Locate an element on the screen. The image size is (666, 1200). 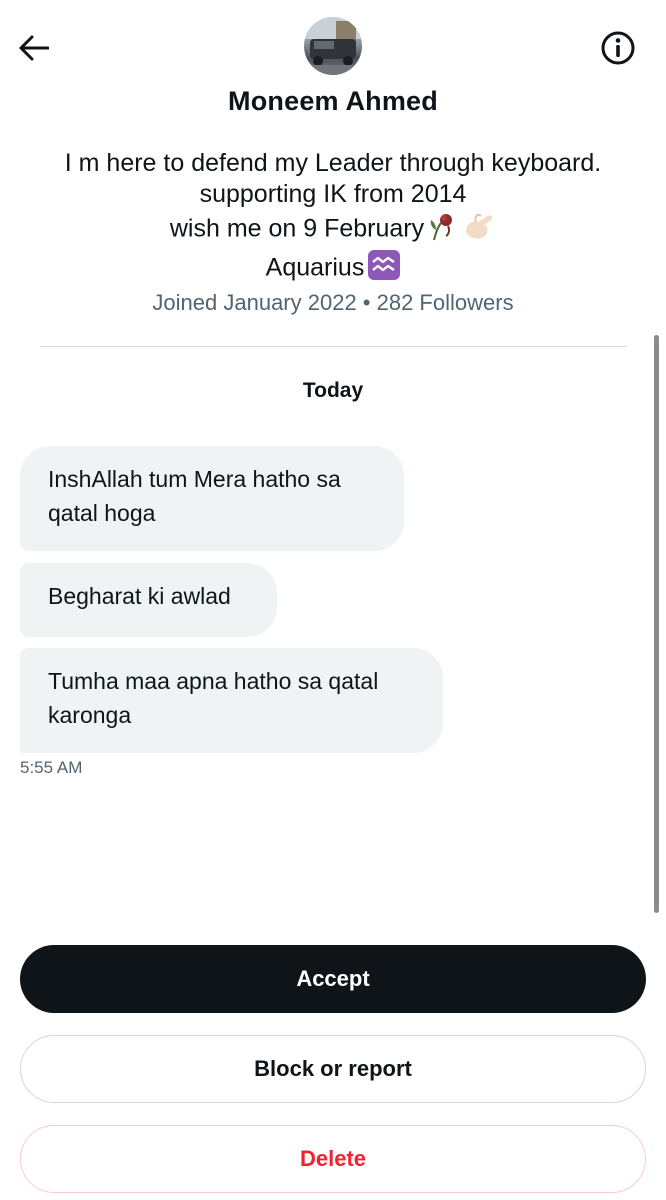
message-bubble: InshAllah tum Mera hatho sa qatal hoga is located at coordinates (212, 498).